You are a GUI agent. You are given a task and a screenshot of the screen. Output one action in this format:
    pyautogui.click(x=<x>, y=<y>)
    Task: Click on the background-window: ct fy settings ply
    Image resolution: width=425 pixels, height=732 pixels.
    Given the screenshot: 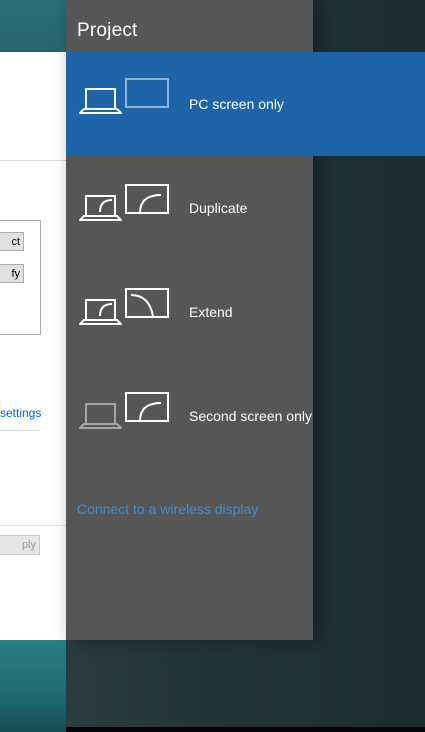 What is the action you would take?
    pyautogui.click(x=33, y=346)
    